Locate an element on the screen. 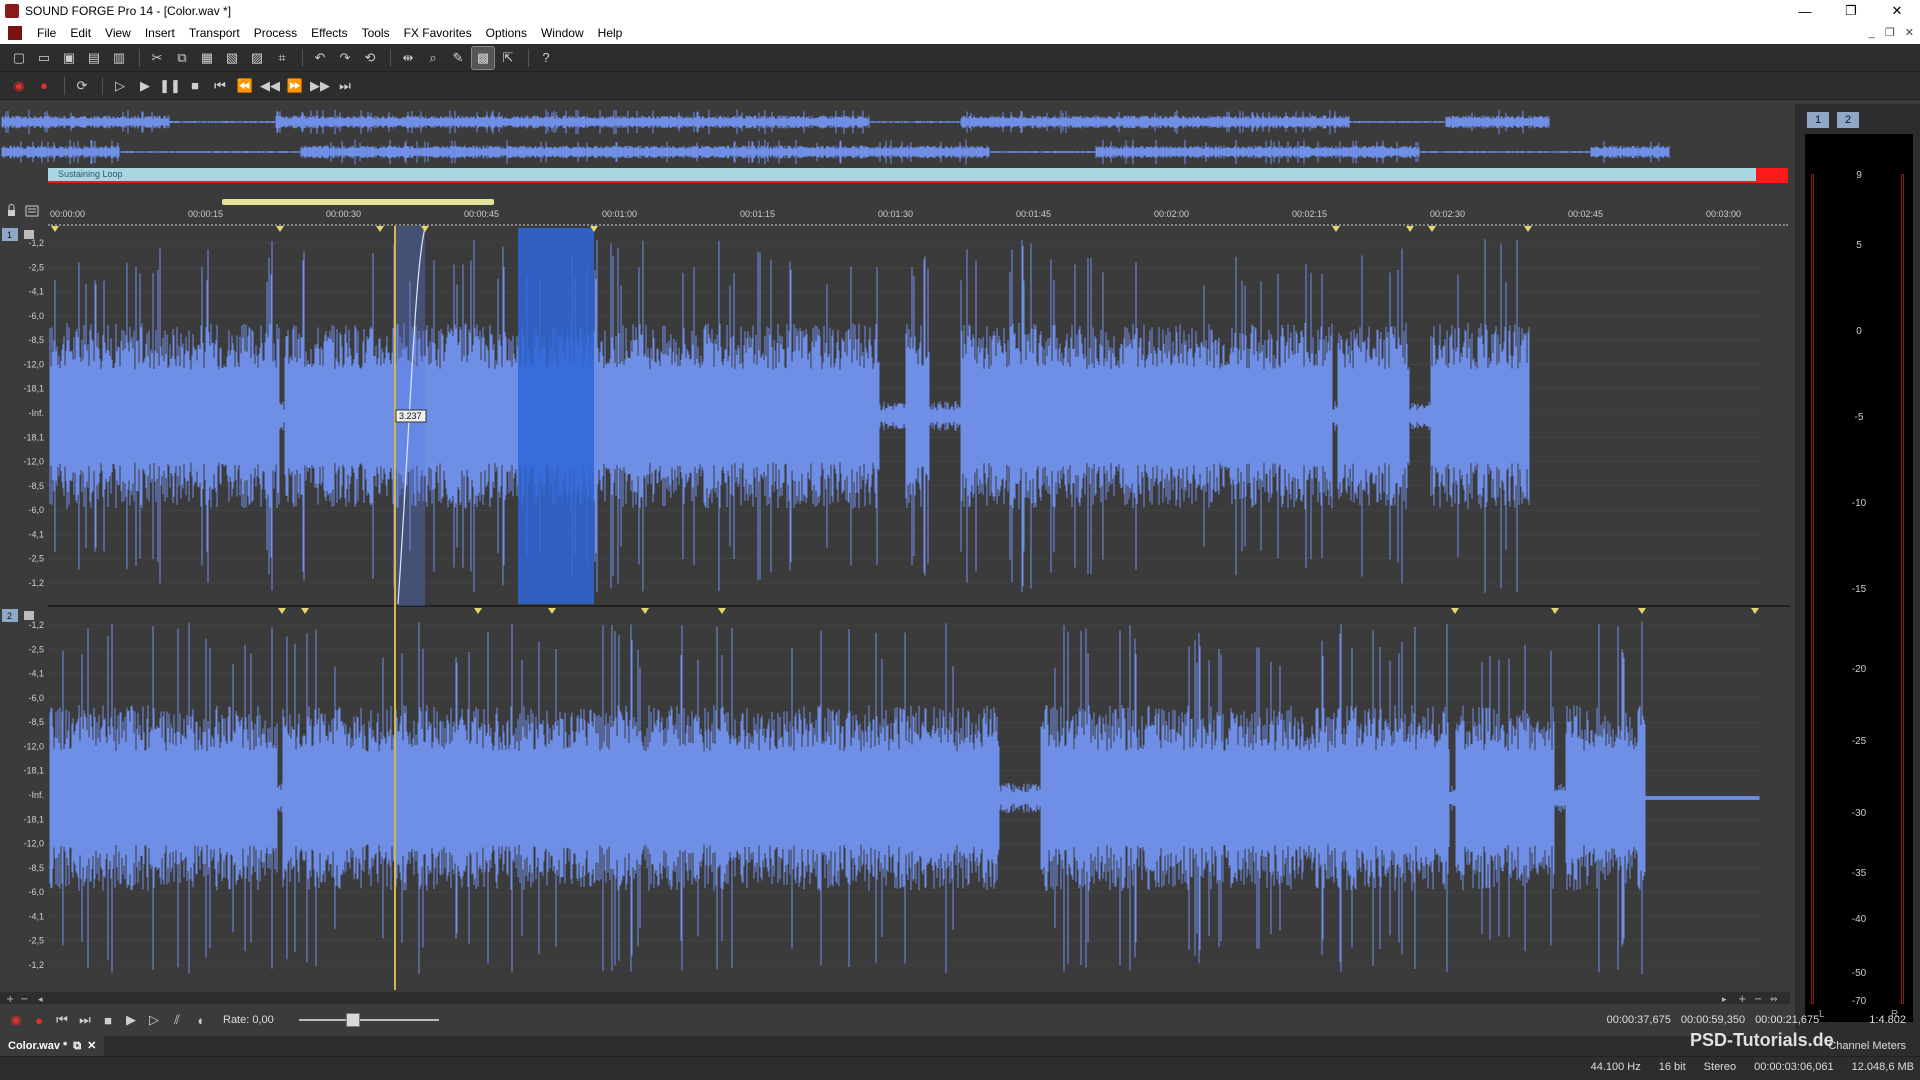 The image size is (1920, 1080). save-icon: ▣ is located at coordinates (69, 58).